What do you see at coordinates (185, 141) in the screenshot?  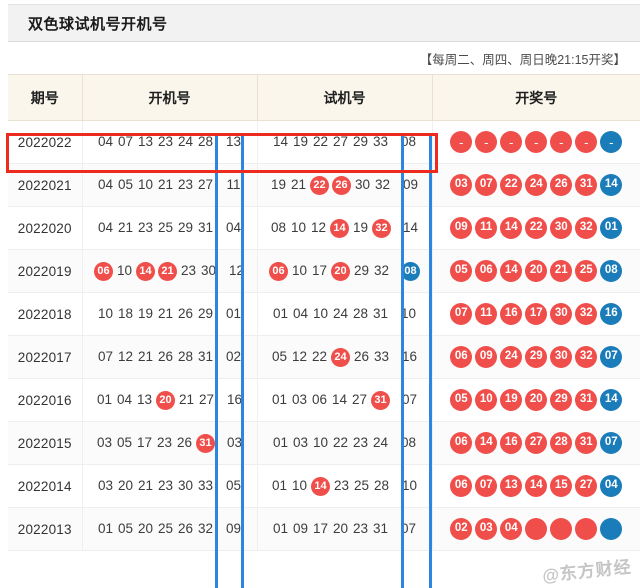 I see `open-number: 24` at bounding box center [185, 141].